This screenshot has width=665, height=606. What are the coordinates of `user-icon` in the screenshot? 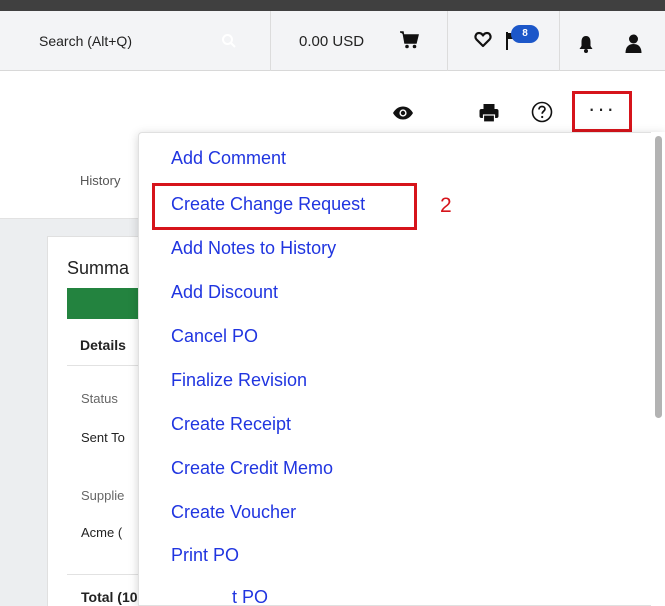 It's located at (633, 43).